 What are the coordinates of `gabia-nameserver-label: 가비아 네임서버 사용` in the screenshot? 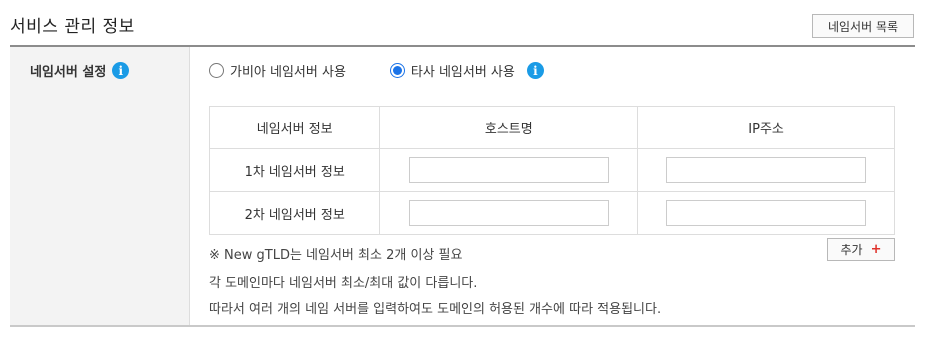 It's located at (288, 72).